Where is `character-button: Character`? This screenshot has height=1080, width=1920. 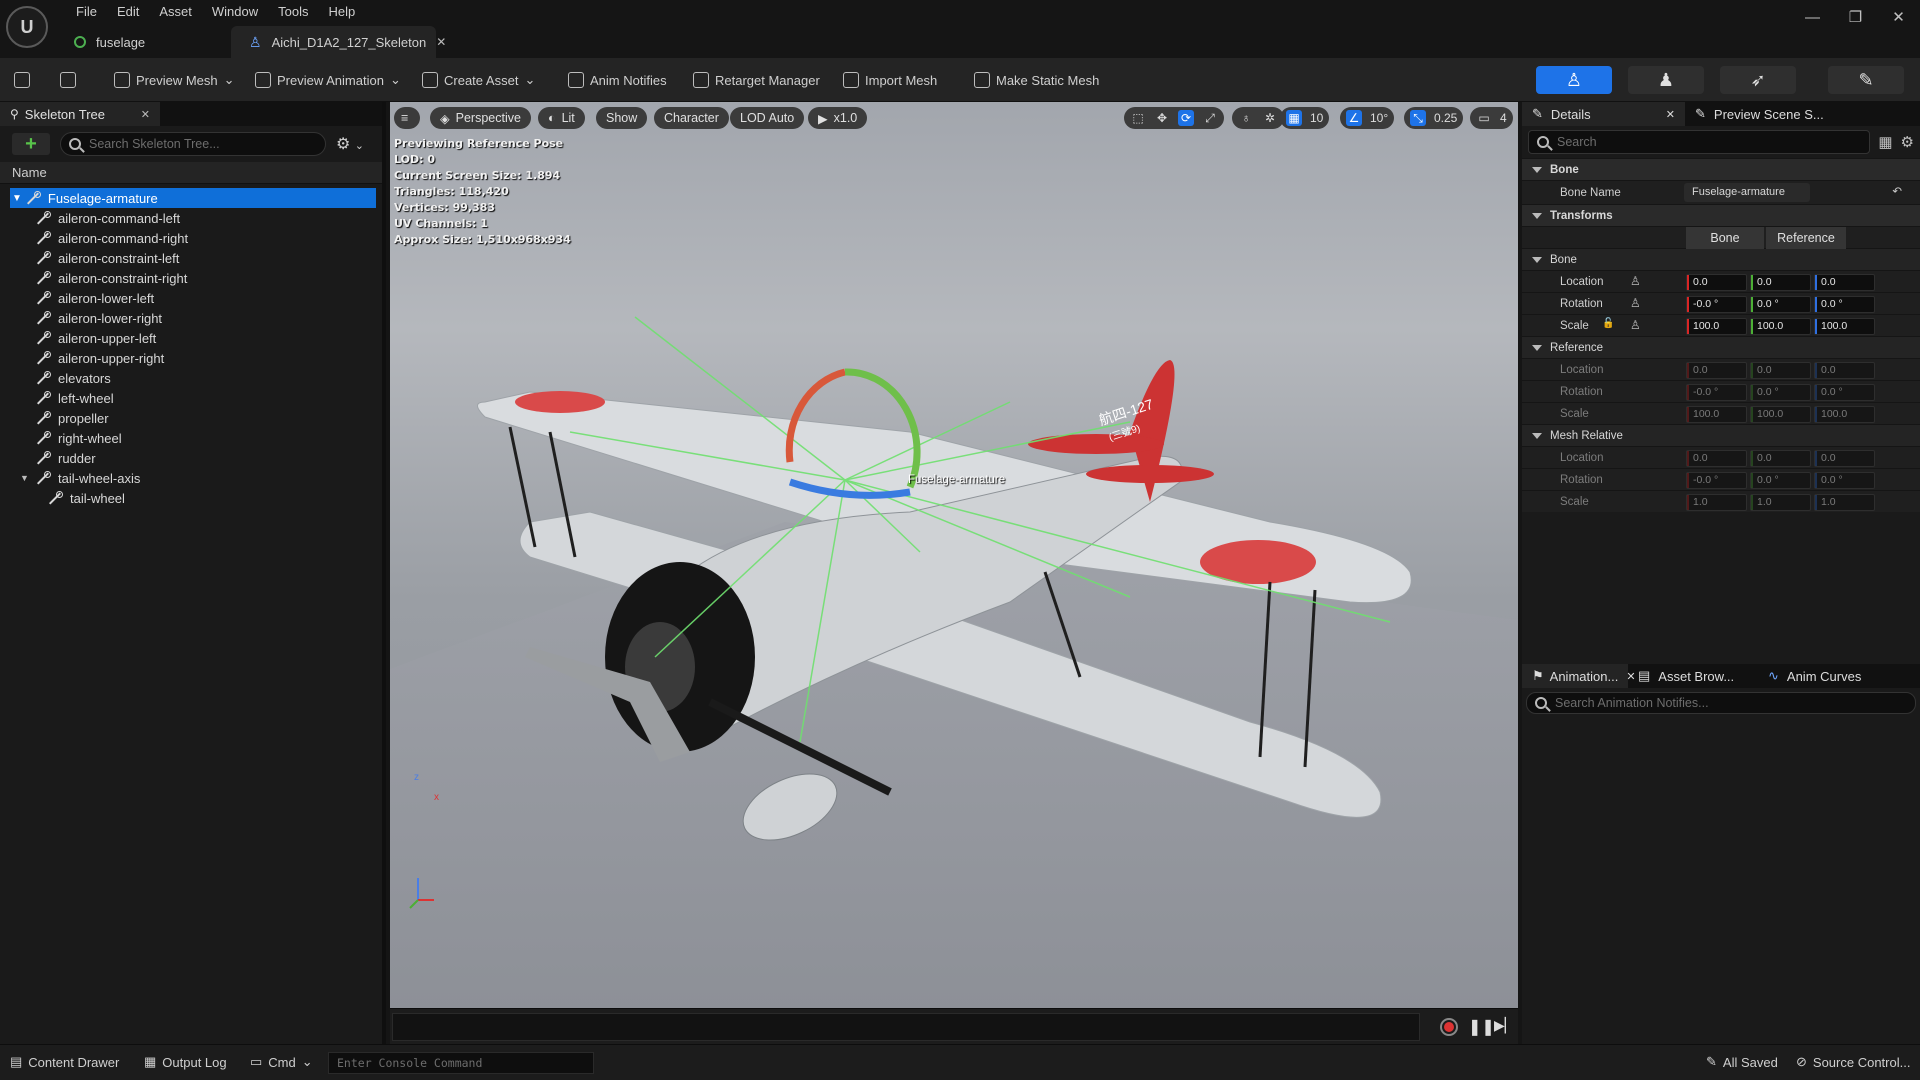
character-button: Character is located at coordinates (691, 118).